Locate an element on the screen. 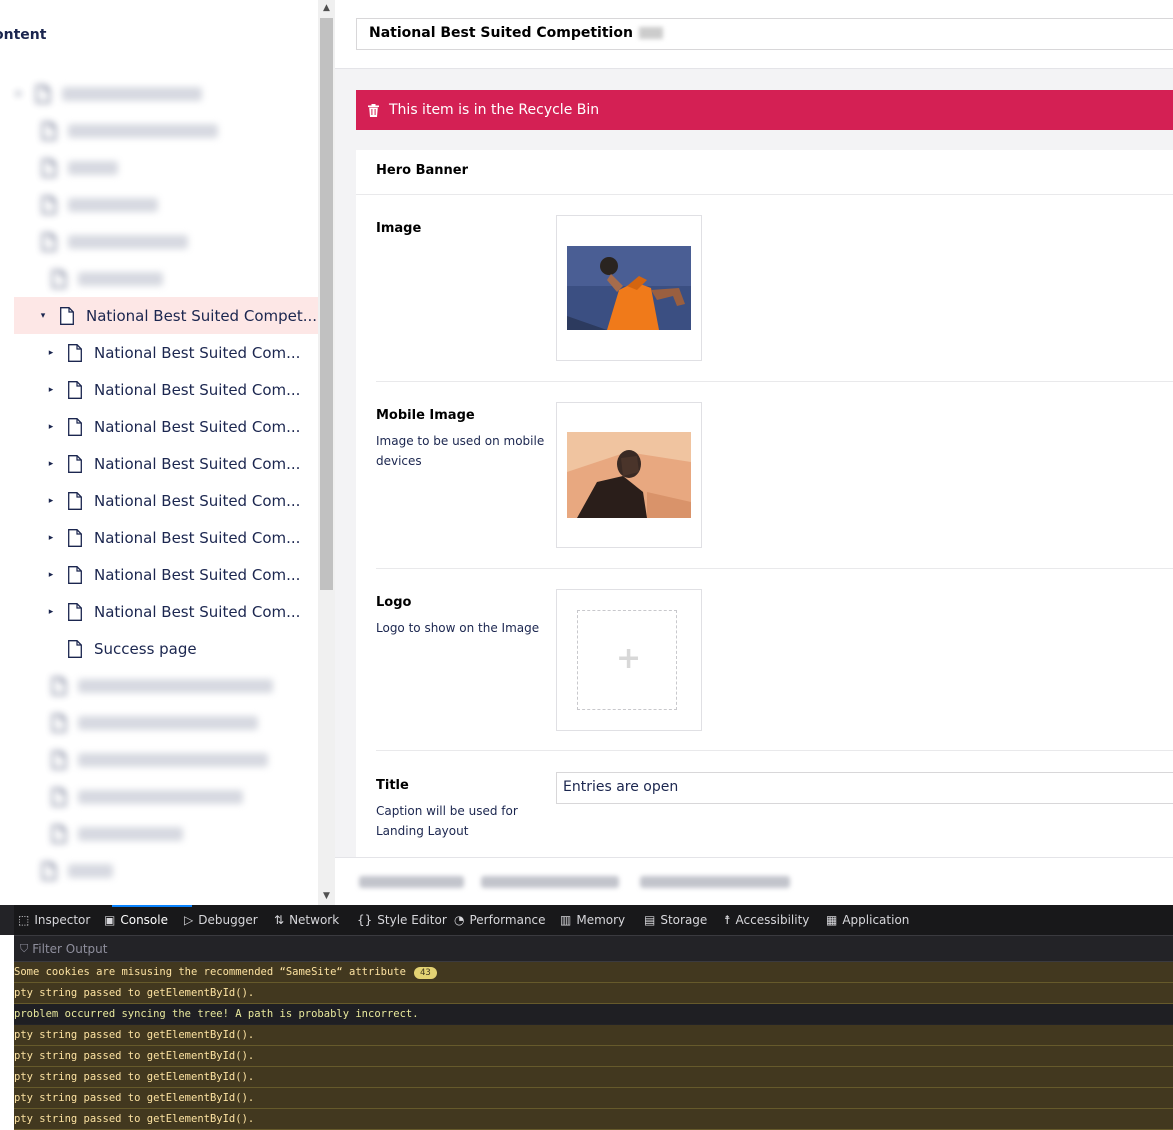 The width and height of the screenshot is (1173, 1130). logo-picker: + is located at coordinates (629, 660).